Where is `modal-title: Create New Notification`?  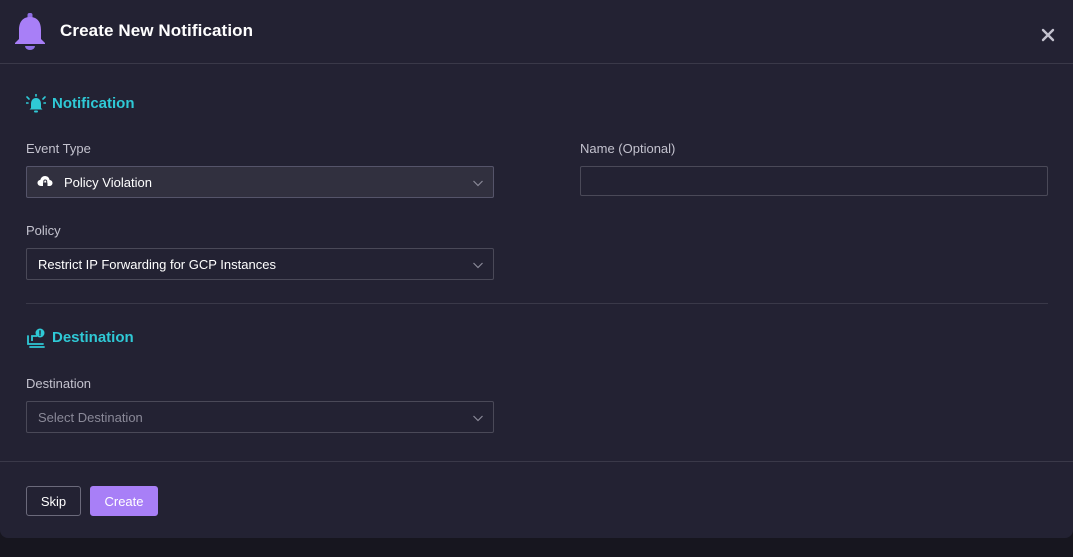
modal-title: Create New Notification is located at coordinates (157, 30).